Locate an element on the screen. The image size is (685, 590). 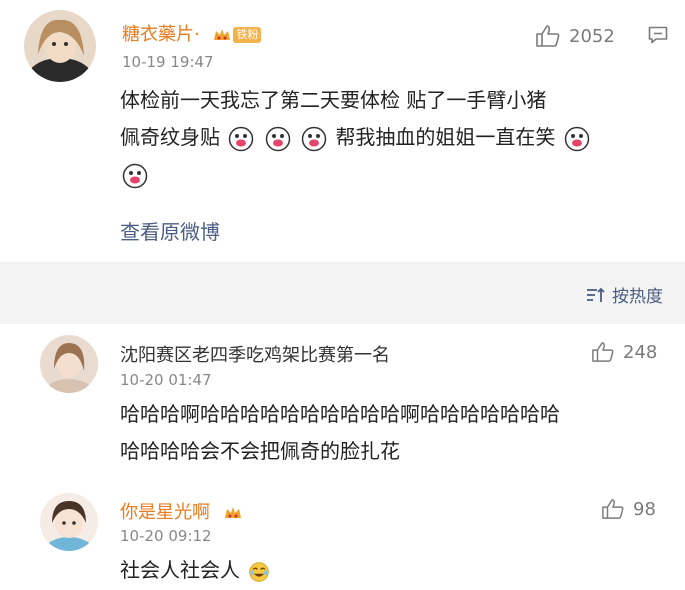
post-text-line2: 佩奇纹身贴 帮我抽血的姐姐一直在笑 is located at coordinates (395, 137).